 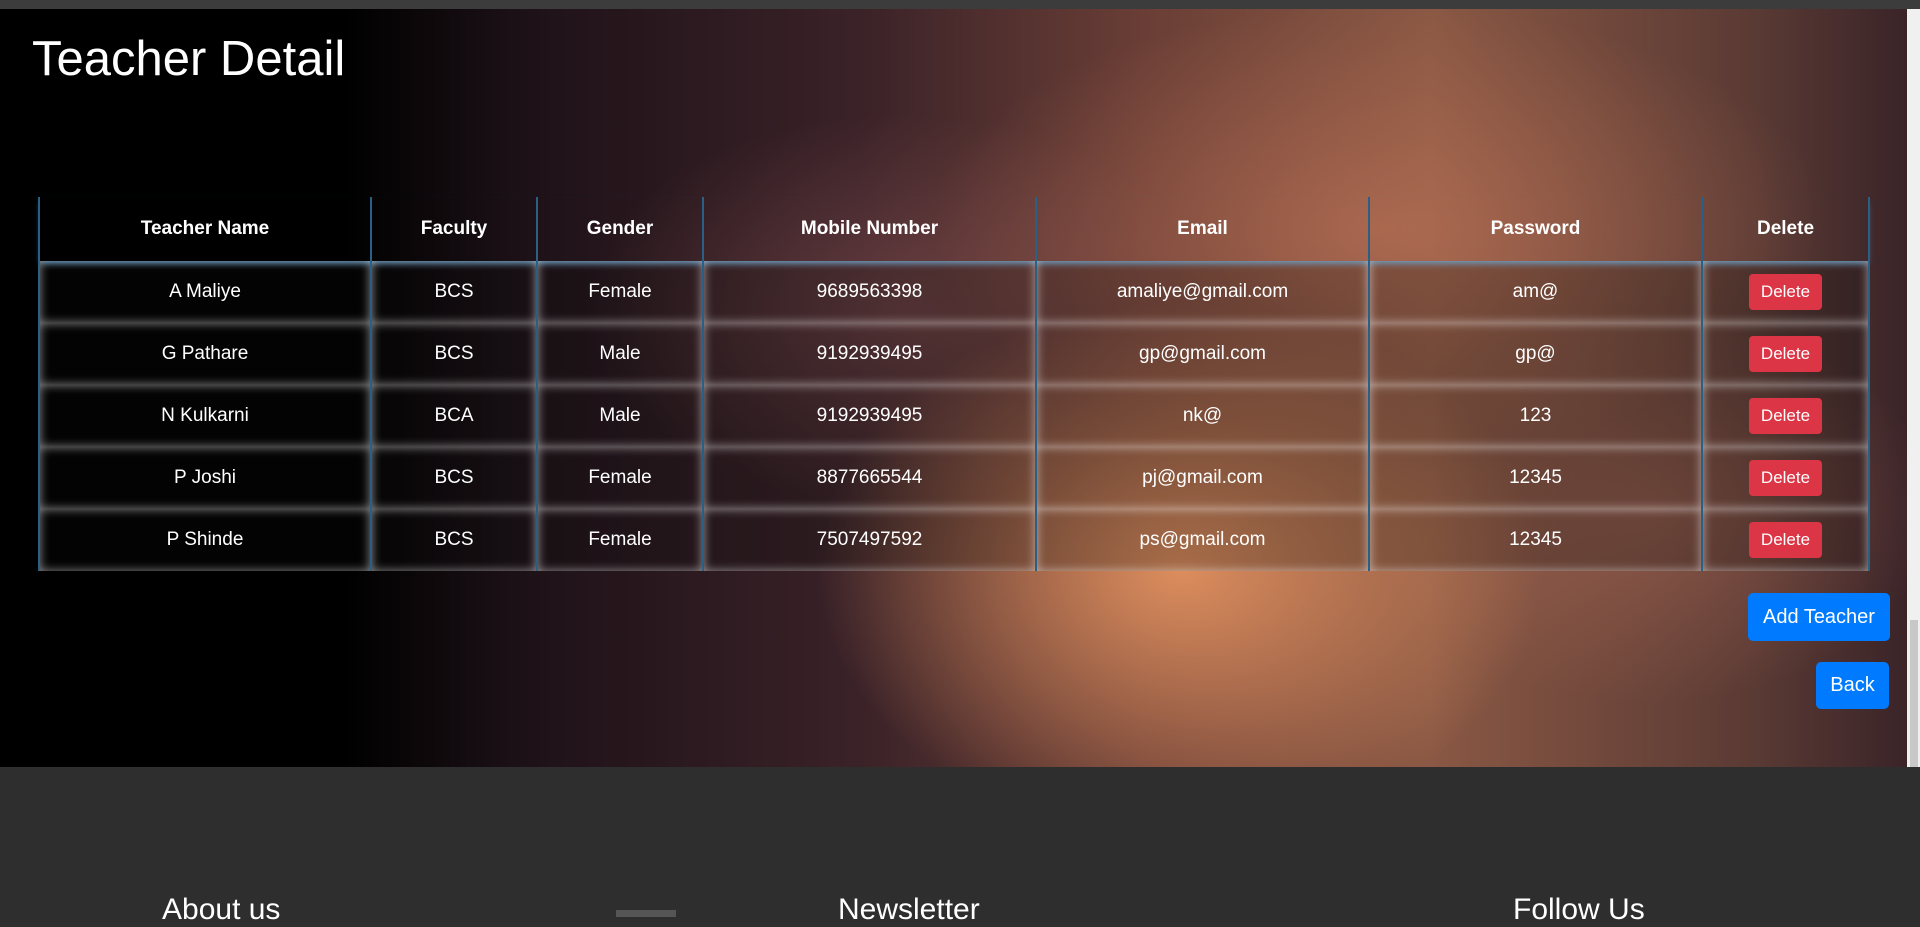 I want to click on cell-email: nk@, so click(x=1202, y=416).